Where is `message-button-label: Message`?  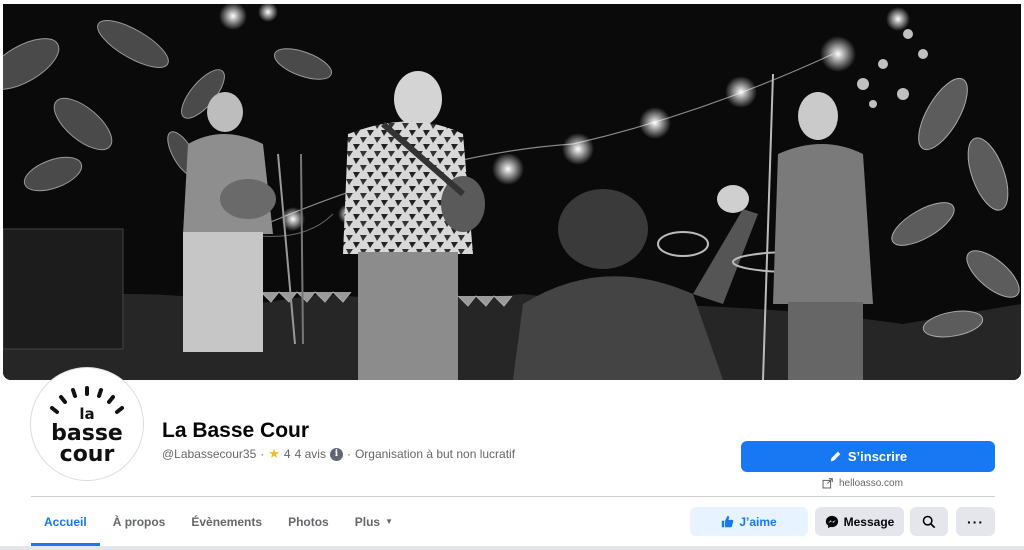
message-button-label: Message is located at coordinates (869, 521).